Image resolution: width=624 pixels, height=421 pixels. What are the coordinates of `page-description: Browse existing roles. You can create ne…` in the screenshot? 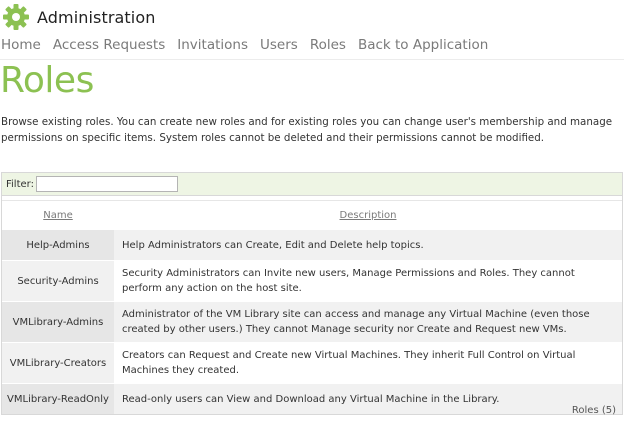 It's located at (307, 130).